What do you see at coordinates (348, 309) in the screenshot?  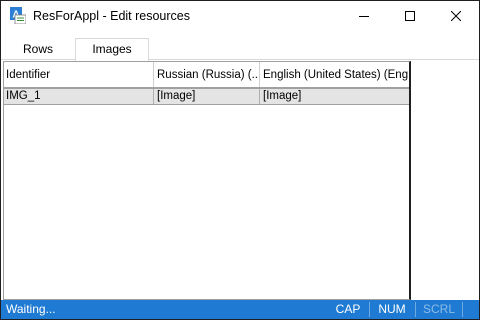 I see `caps-lock-indicator: CAP` at bounding box center [348, 309].